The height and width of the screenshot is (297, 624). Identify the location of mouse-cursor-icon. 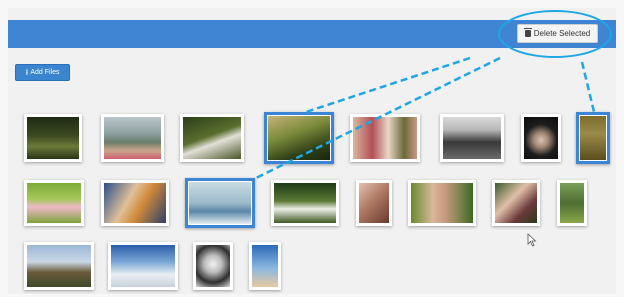
(532, 240).